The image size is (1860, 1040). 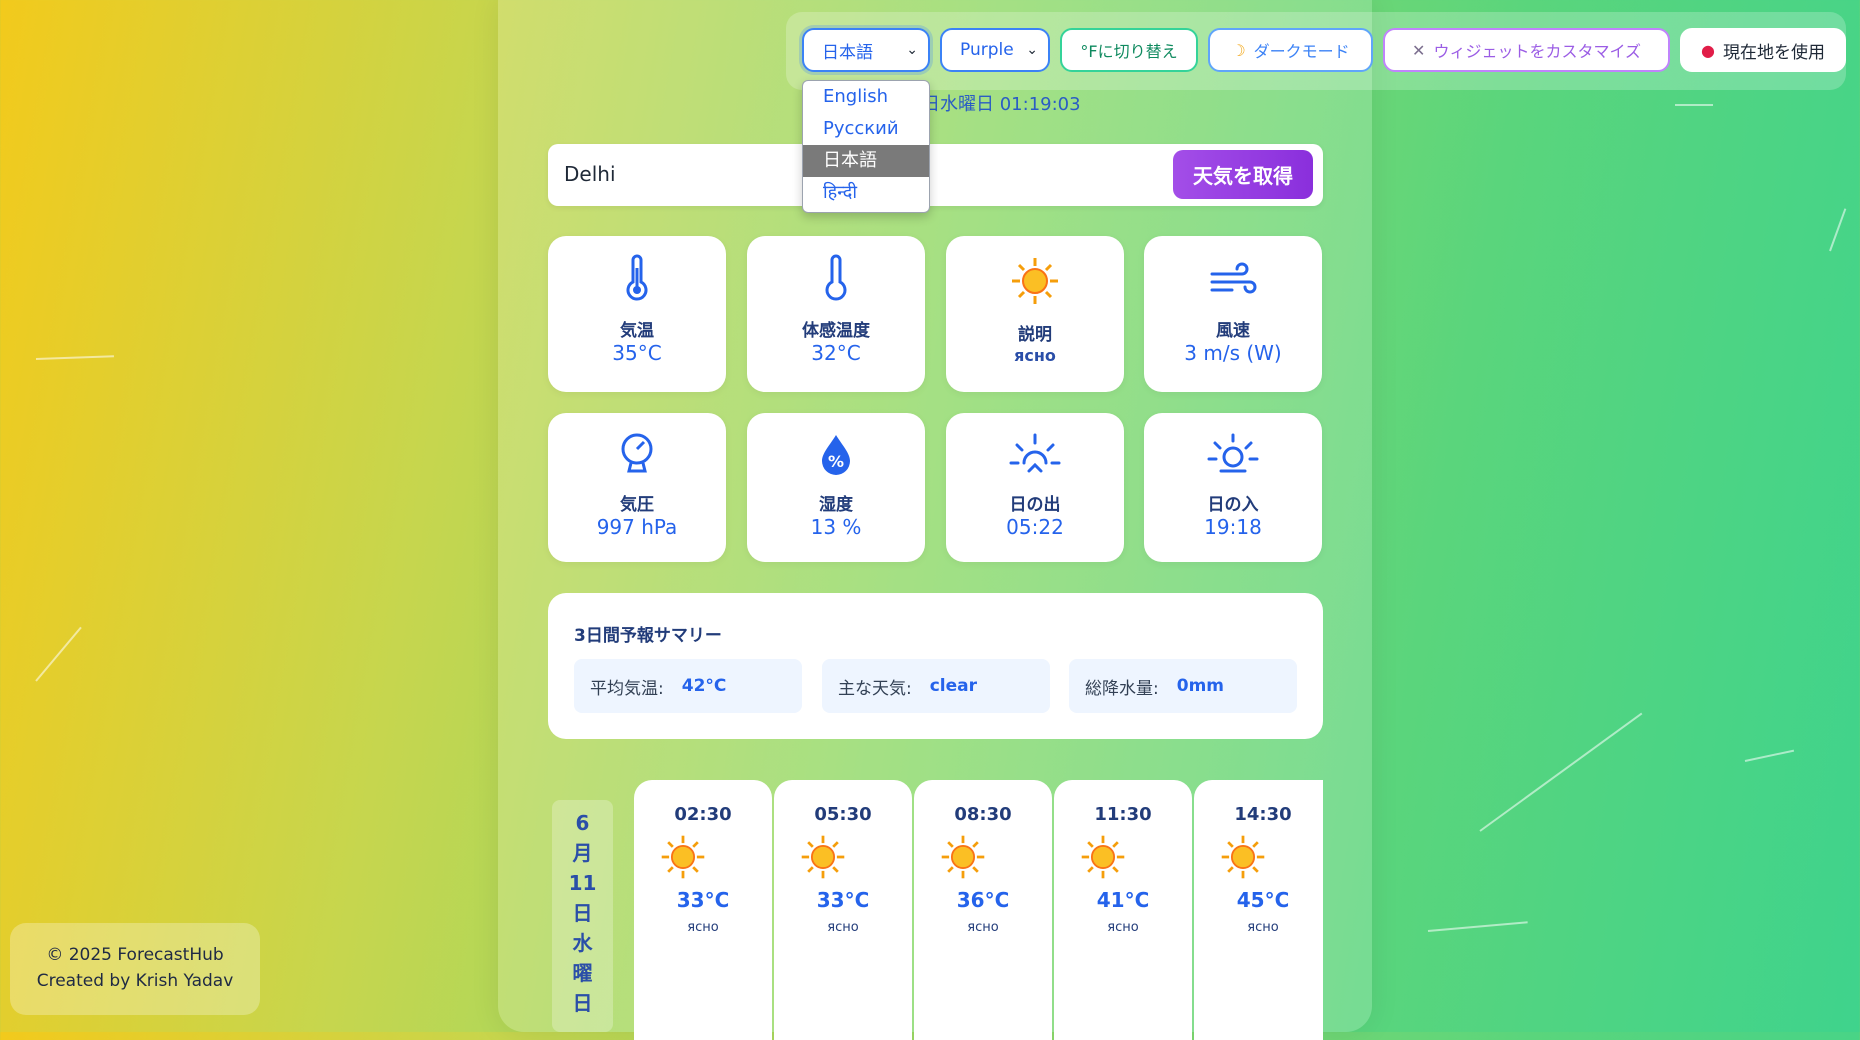 I want to click on summary-item-precipitation: 総降水量: 0mm, so click(x=1183, y=686).